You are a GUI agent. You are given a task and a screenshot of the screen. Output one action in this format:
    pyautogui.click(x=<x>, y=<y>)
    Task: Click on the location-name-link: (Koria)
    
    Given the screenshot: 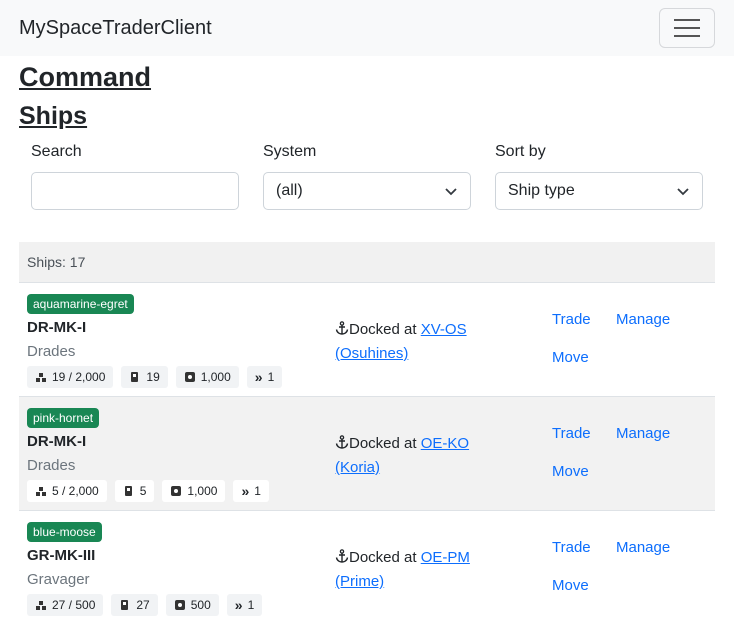 What is the action you would take?
    pyautogui.click(x=357, y=467)
    